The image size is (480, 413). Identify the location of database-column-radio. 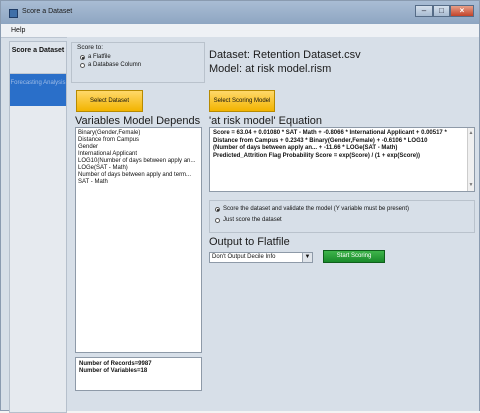
(82, 65).